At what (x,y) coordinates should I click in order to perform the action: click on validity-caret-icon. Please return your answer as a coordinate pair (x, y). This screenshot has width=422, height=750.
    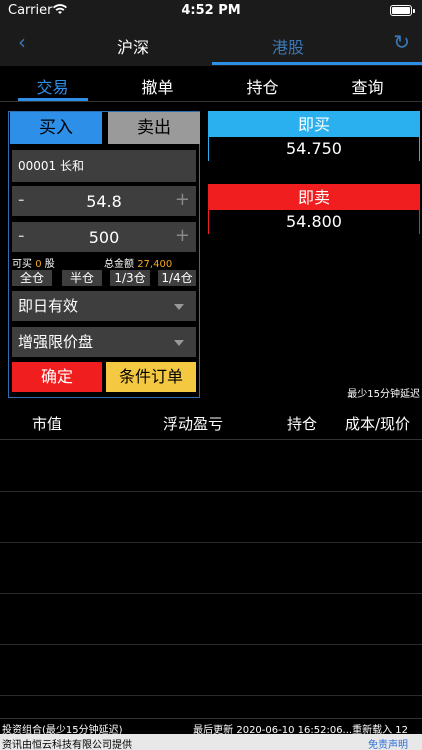
    Looking at the image, I should click on (179, 307).